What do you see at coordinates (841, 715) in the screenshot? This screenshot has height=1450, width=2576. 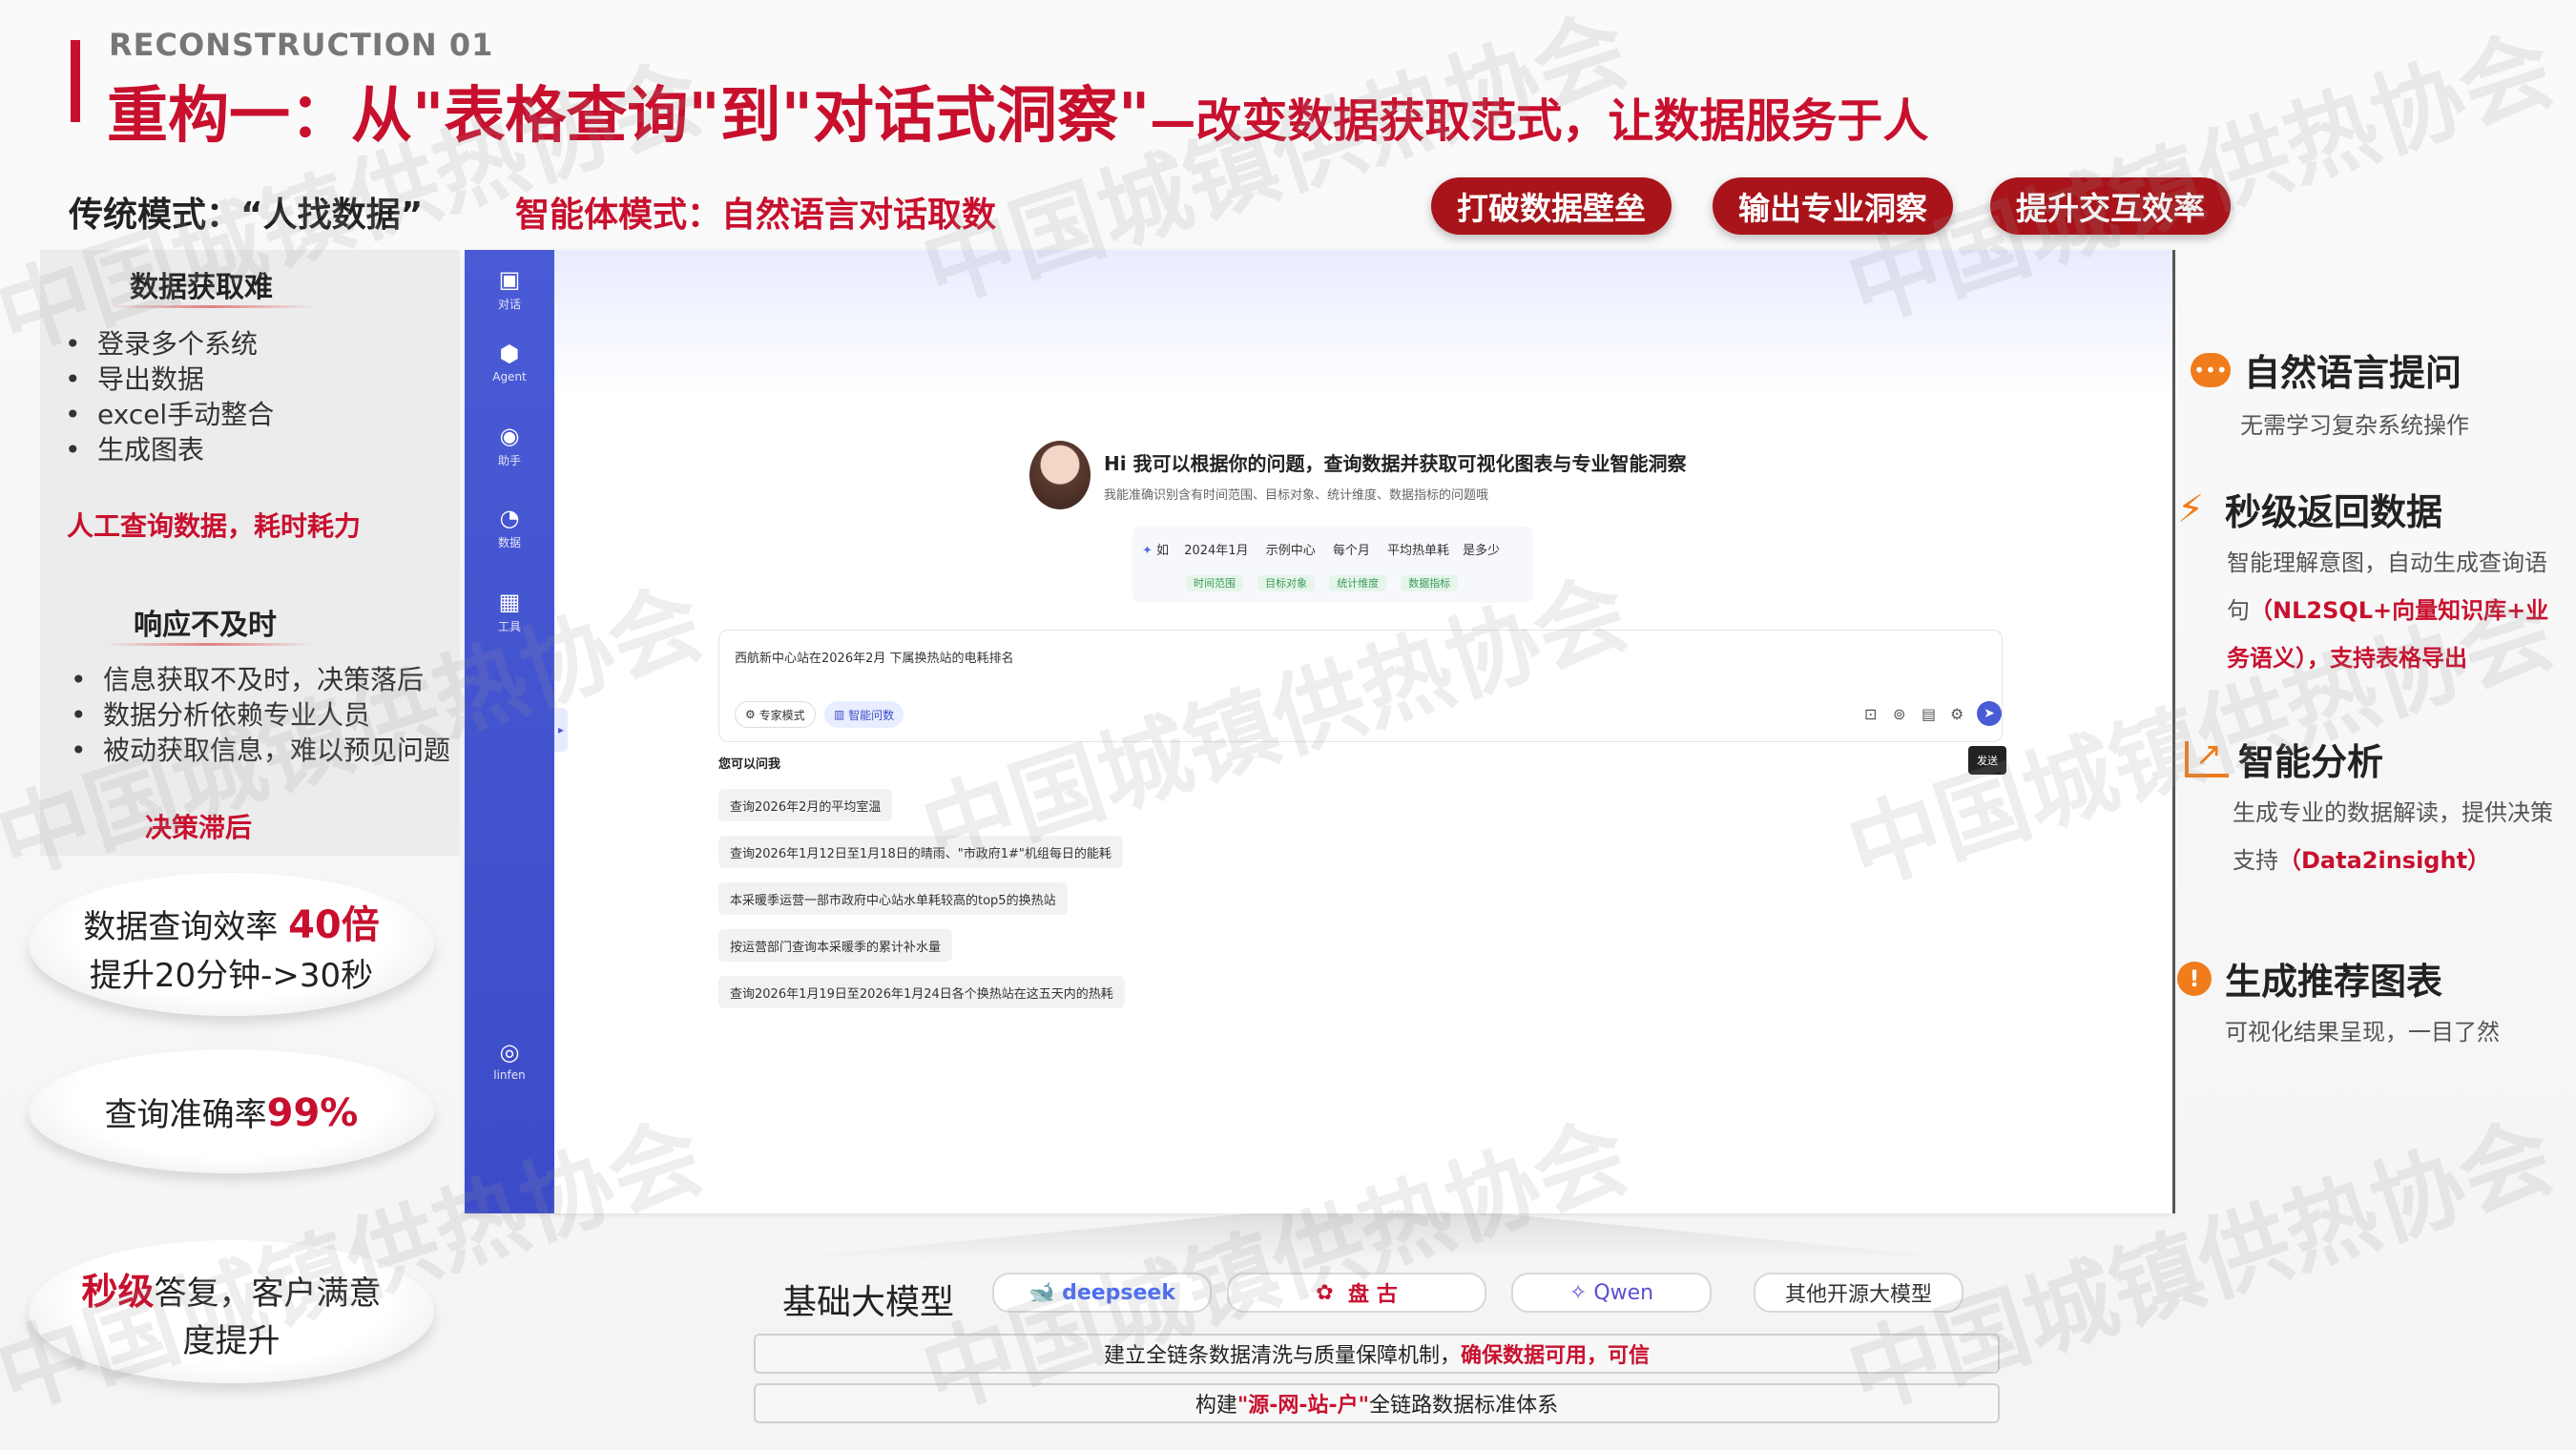 I see `chart-icon: ▥` at bounding box center [841, 715].